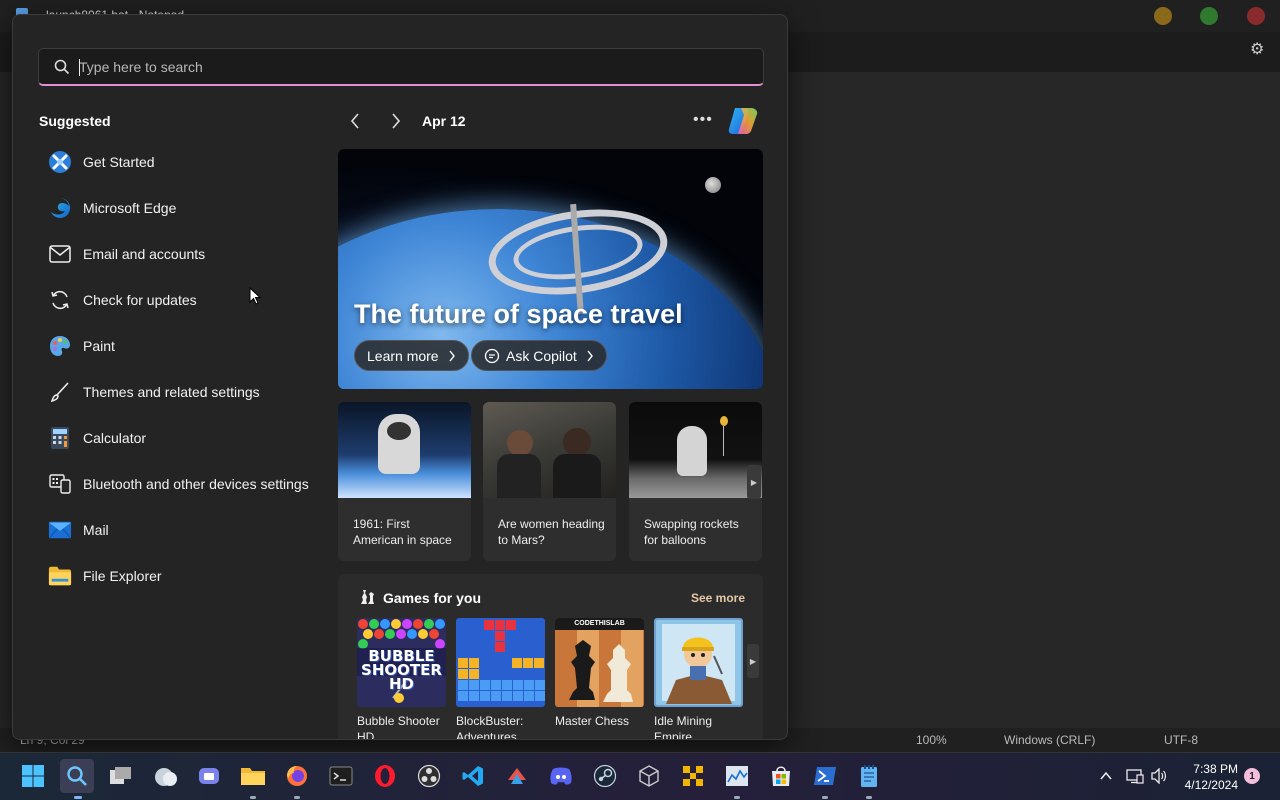 This screenshot has height=800, width=1280. I want to click on opera-icon, so click(385, 776).